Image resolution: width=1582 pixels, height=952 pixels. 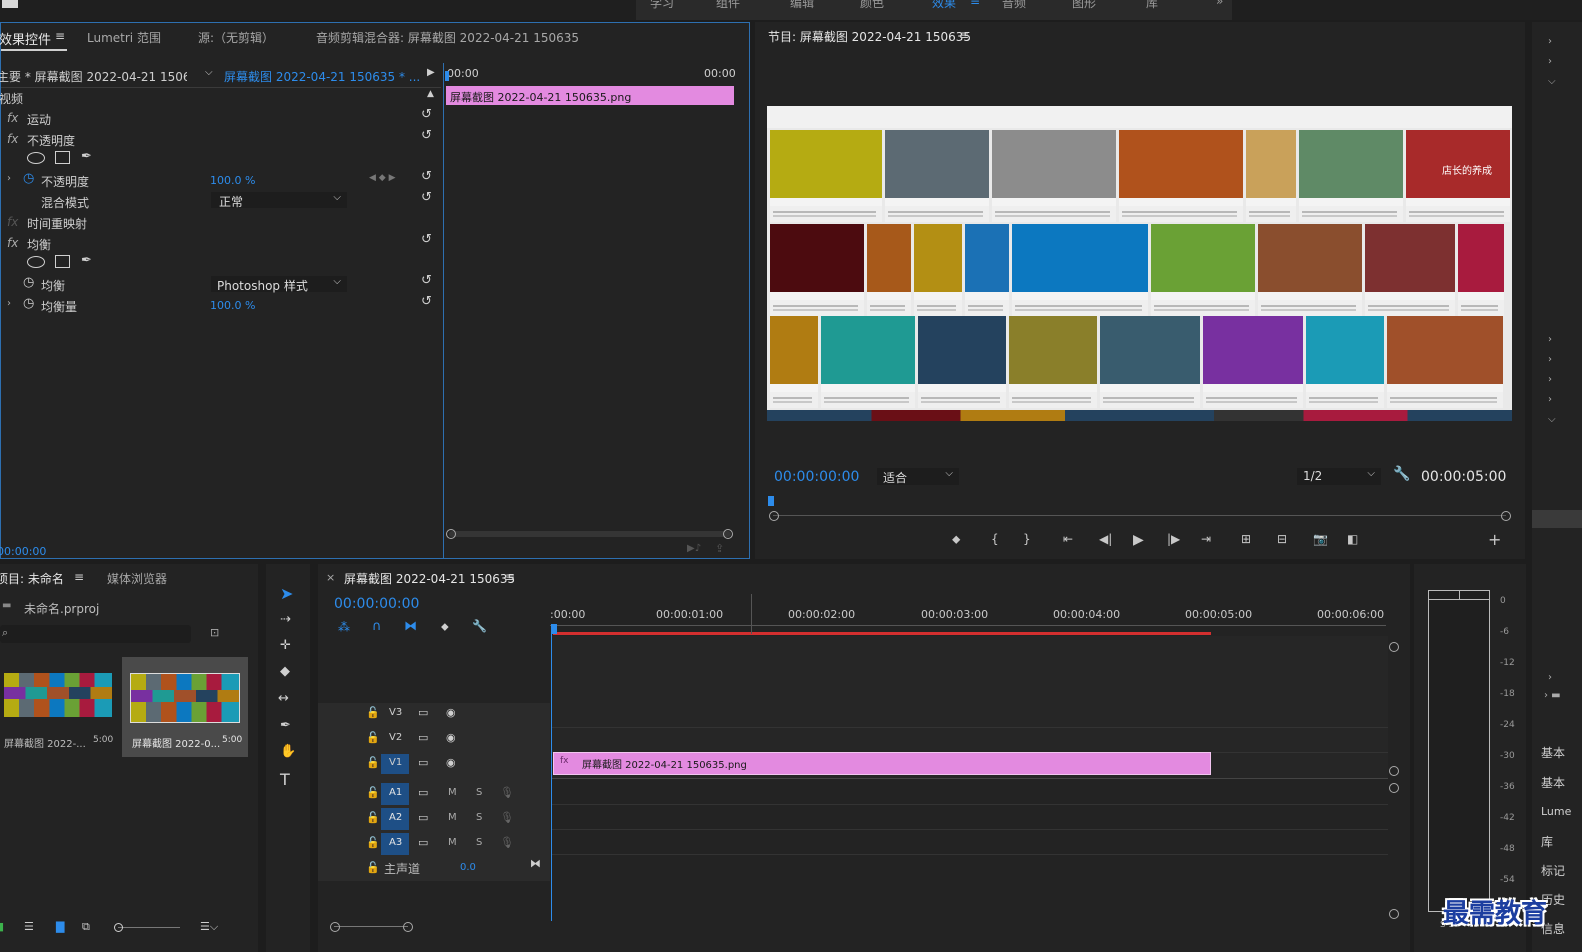 I want to click on workspace-tab-library: 库, so click(x=1152, y=5).